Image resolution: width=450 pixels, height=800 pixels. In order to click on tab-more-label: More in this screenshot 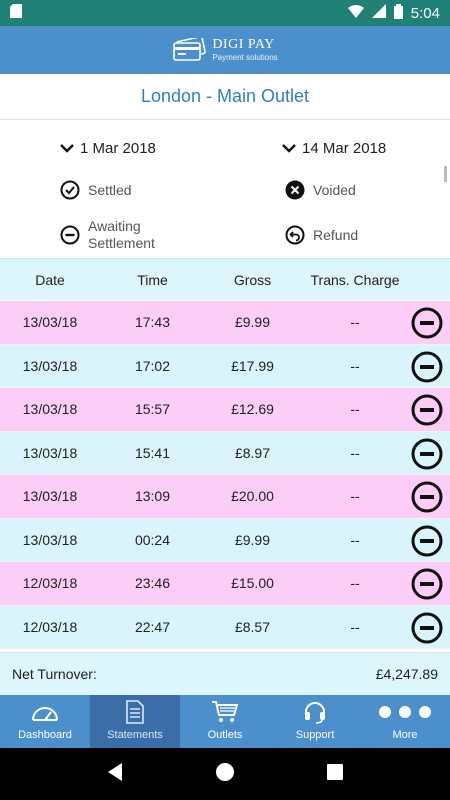, I will do `click(405, 735)`.